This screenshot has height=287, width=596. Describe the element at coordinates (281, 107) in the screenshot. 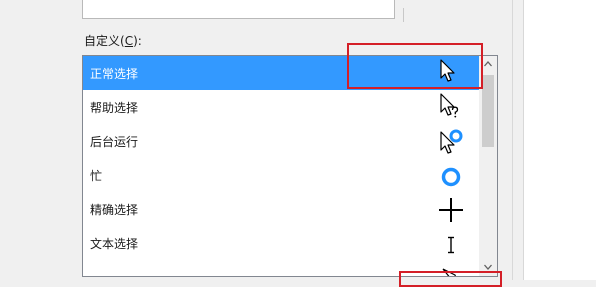

I see `list-item-help-select: 帮助选择` at that location.